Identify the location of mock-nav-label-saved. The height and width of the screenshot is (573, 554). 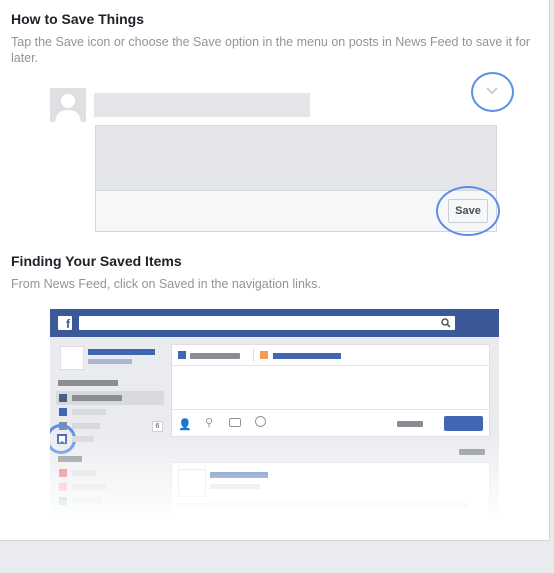
(83, 439).